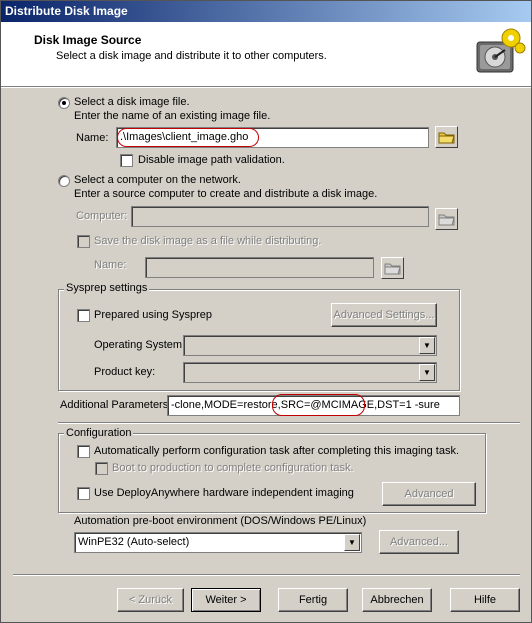 The height and width of the screenshot is (623, 532). I want to click on footer-separator, so click(266, 575).